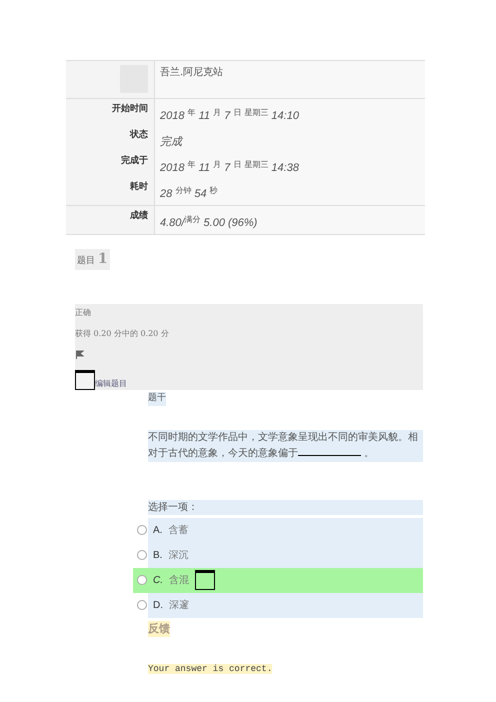 The width and height of the screenshot is (496, 702). I want to click on feedback-label: 反馈, so click(159, 628).